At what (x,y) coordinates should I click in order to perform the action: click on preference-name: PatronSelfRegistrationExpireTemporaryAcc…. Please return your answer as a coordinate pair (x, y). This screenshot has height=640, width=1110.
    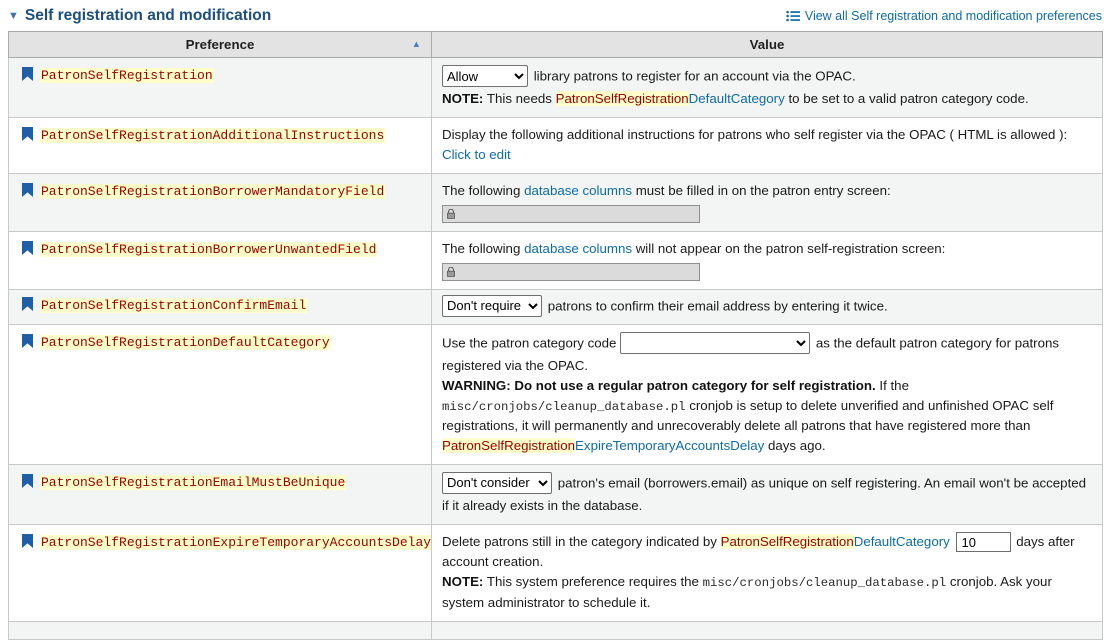
    Looking at the image, I should click on (236, 542).